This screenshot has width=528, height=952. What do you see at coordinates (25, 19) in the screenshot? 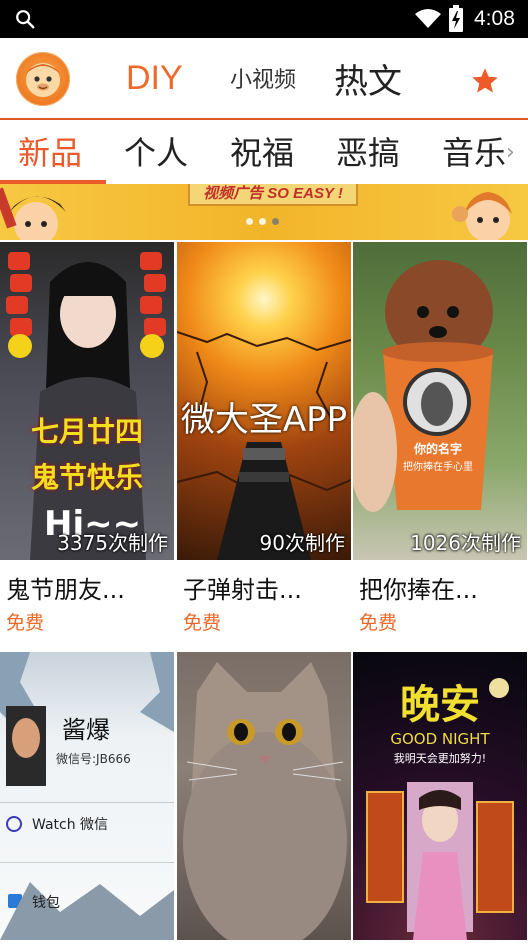
I see `search-icon` at bounding box center [25, 19].